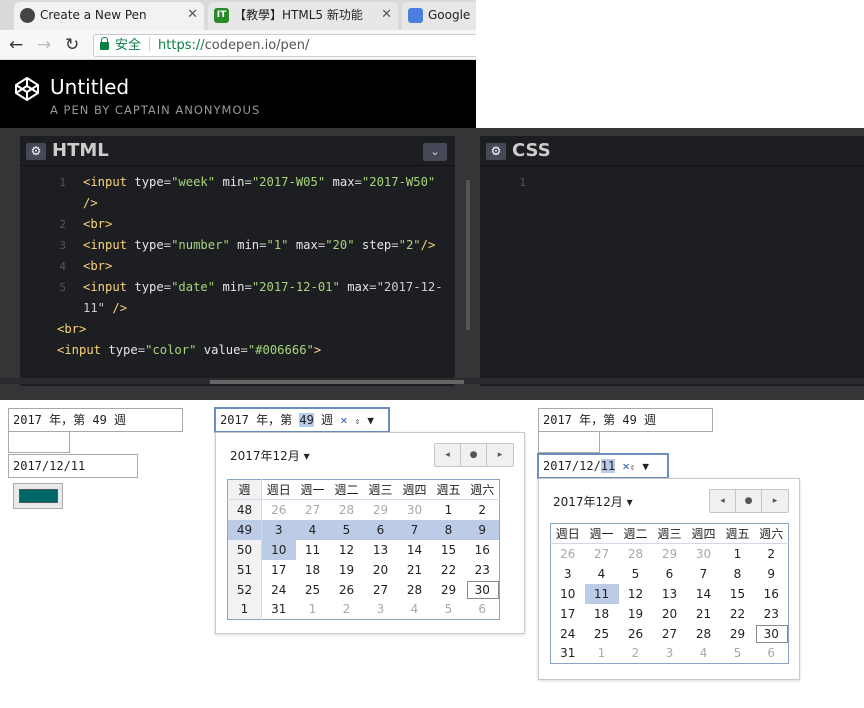  What do you see at coordinates (593, 501) in the screenshot?
I see `month-selector: 2017年12月 ▾` at bounding box center [593, 501].